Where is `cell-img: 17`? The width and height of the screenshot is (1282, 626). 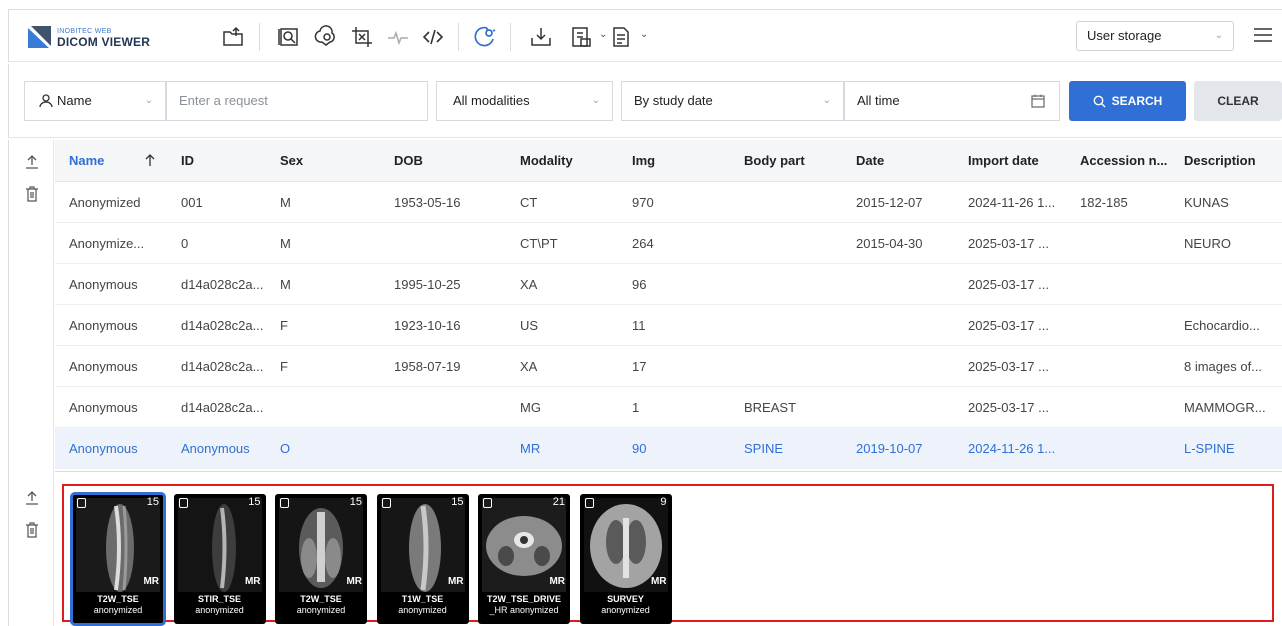 cell-img: 17 is located at coordinates (639, 366).